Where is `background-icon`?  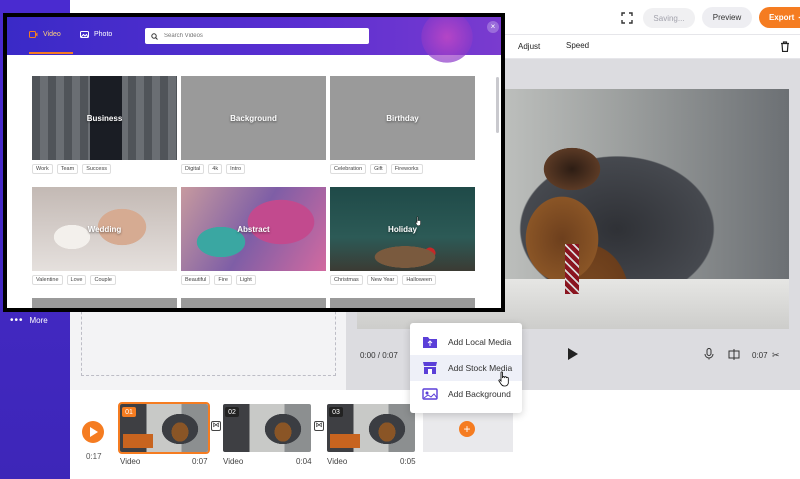 background-icon is located at coordinates (430, 394).